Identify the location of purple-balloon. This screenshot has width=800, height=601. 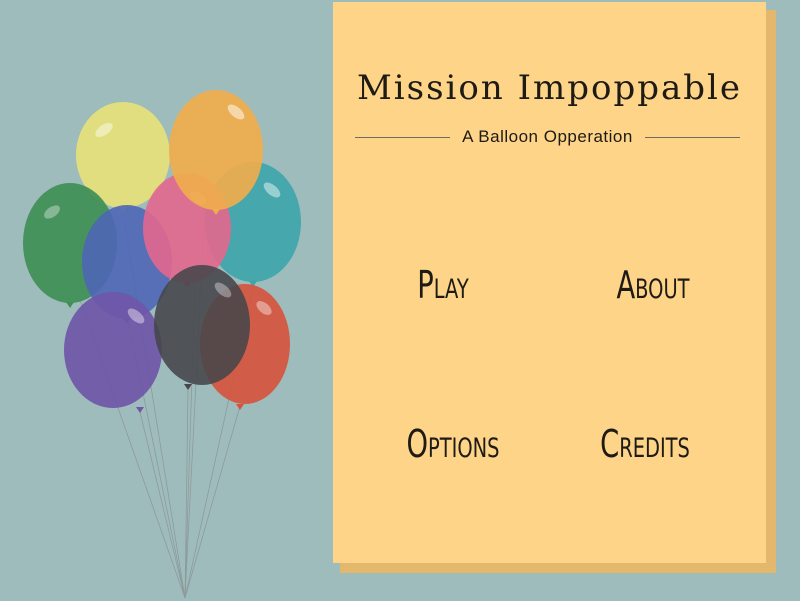
(113, 352).